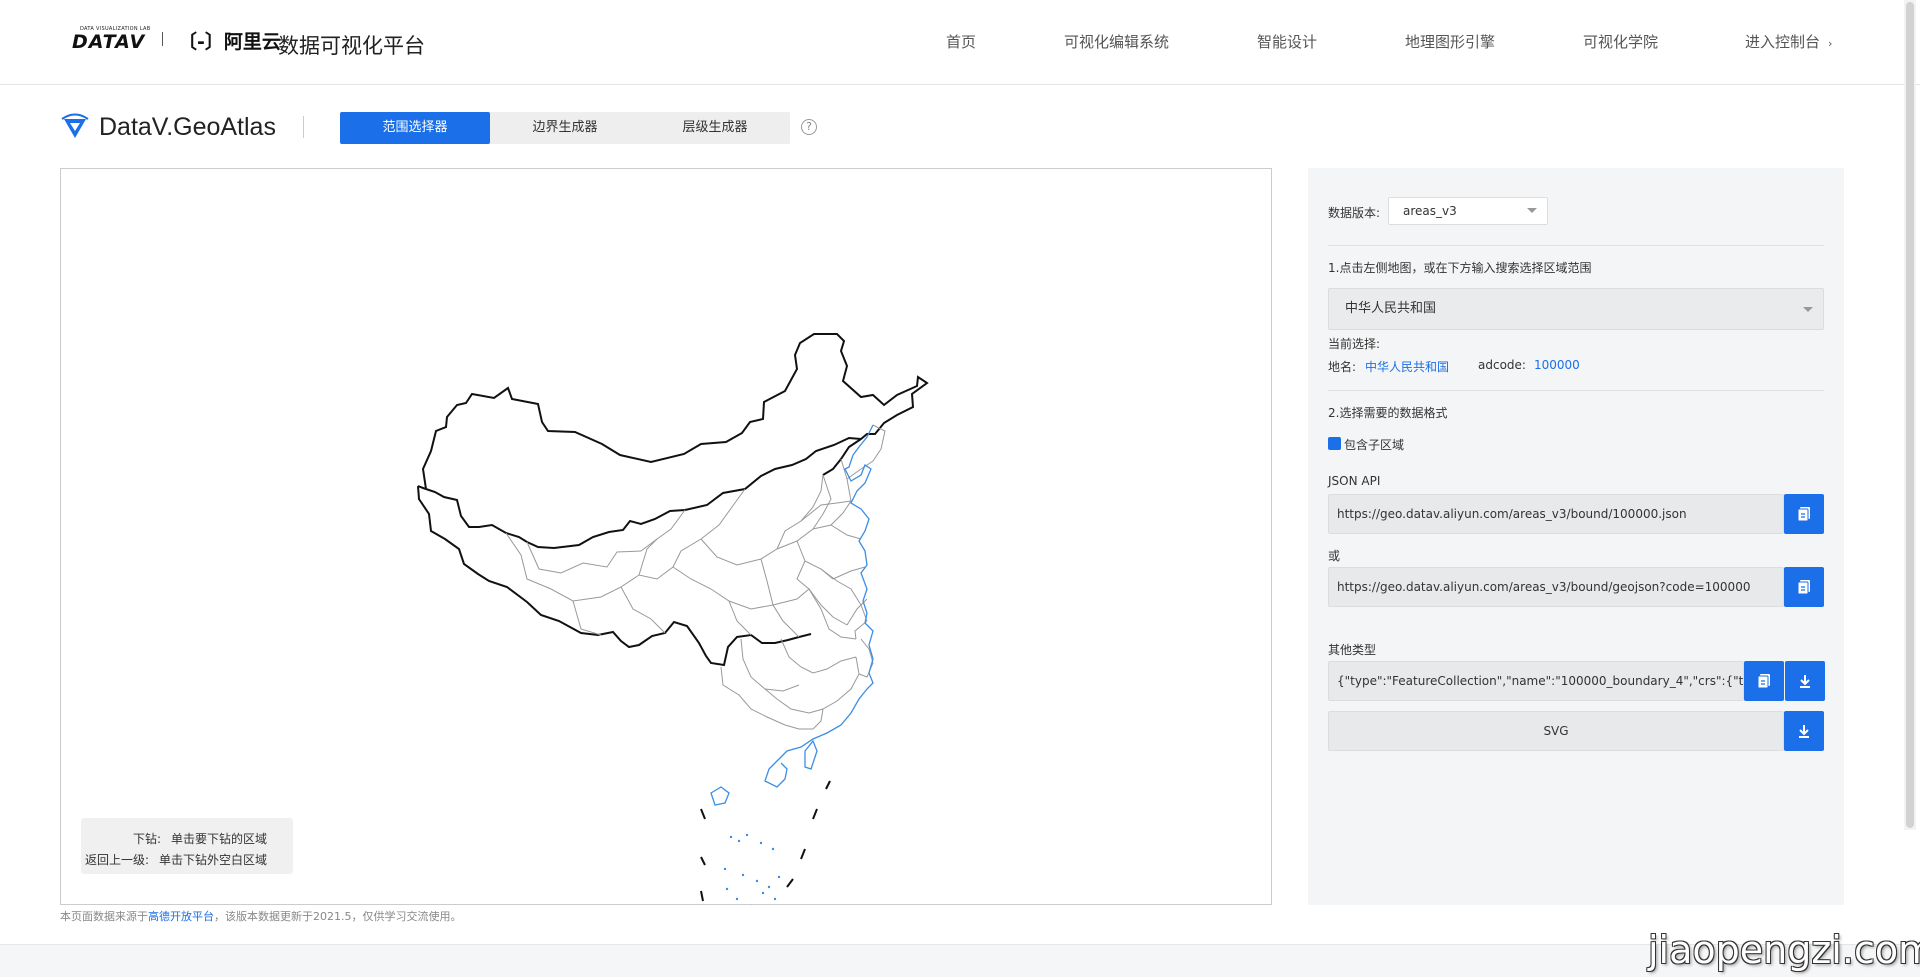 This screenshot has height=977, width=1920. I want to click on place-label: 地名:, so click(1342, 367).